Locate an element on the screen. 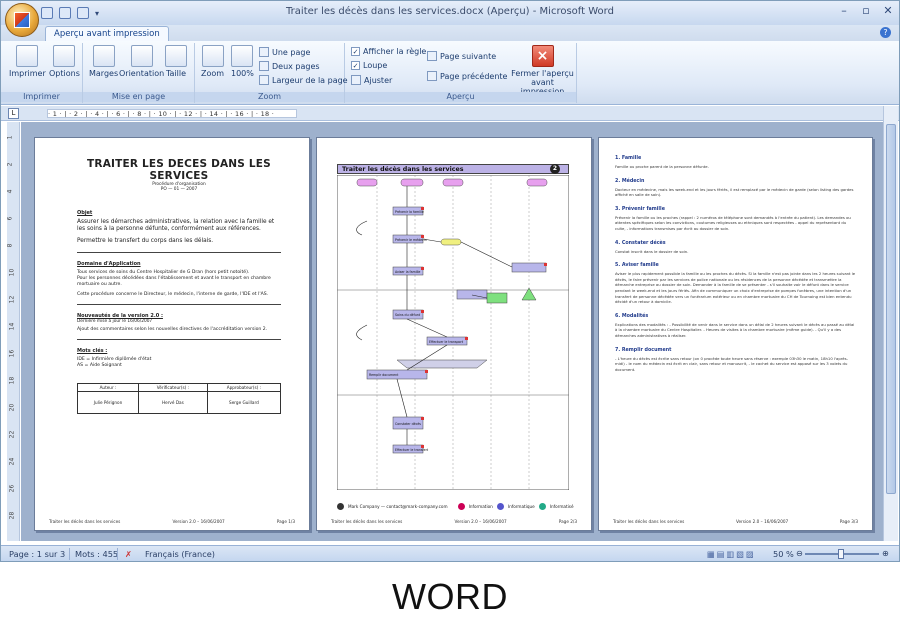  zoom-button: Zoom is located at coordinates (212, 61).